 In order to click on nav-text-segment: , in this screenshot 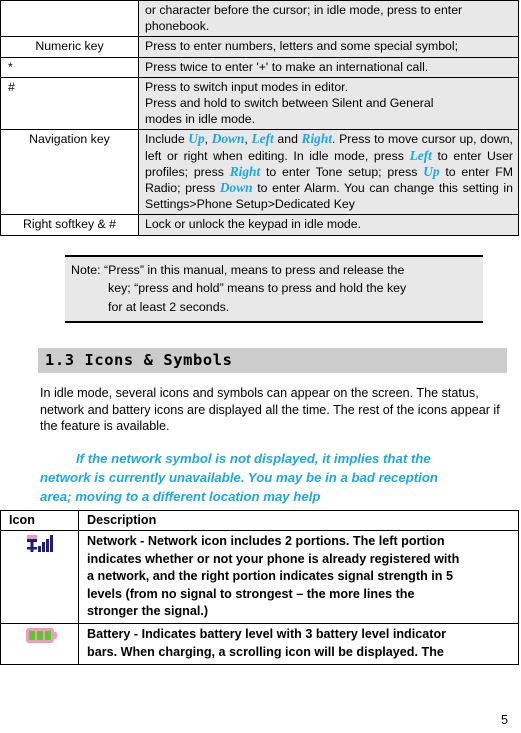, I will do `click(208, 139)`.